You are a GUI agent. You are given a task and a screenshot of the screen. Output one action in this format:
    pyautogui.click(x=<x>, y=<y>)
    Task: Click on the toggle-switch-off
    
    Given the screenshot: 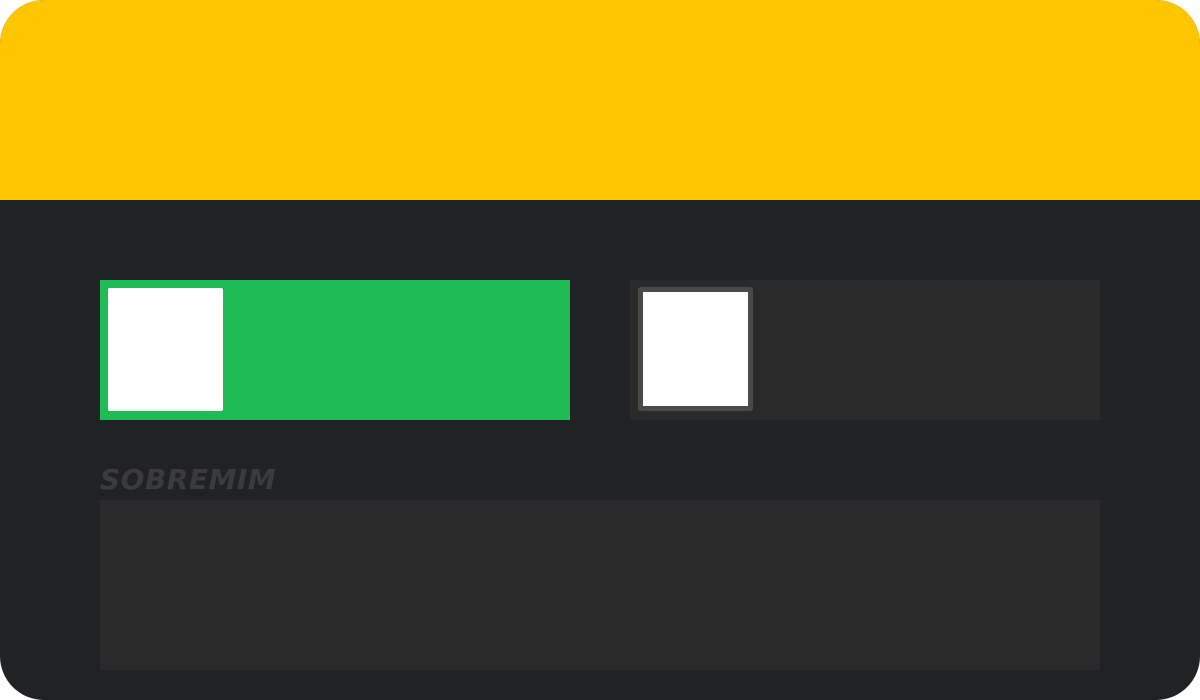 What is the action you would take?
    pyautogui.click(x=865, y=350)
    